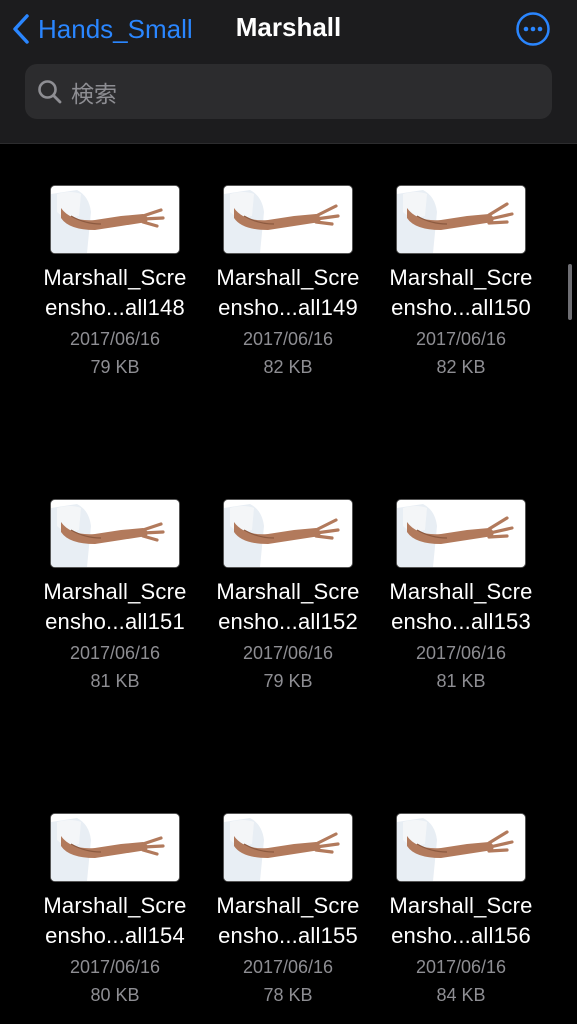 This screenshot has width=577, height=1024. What do you see at coordinates (288, 621) in the screenshot?
I see `file-name-line2: ensho...all152` at bounding box center [288, 621].